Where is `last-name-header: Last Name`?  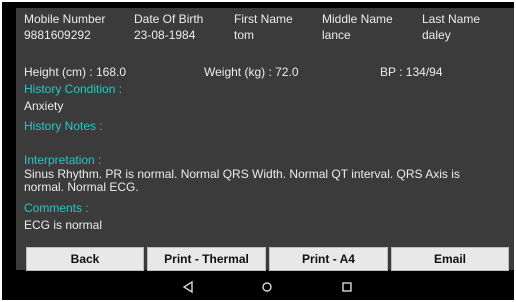
last-name-header: Last Name is located at coordinates (451, 19).